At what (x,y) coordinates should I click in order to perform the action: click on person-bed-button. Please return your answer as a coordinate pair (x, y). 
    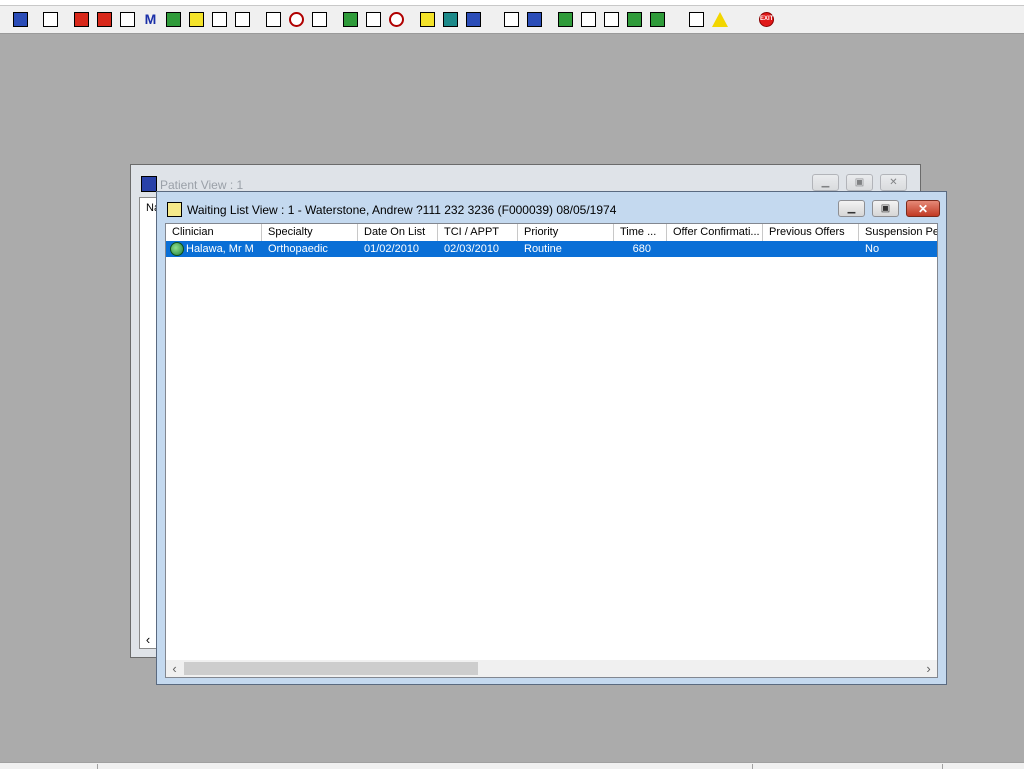
    Looking at the image, I should click on (473, 19).